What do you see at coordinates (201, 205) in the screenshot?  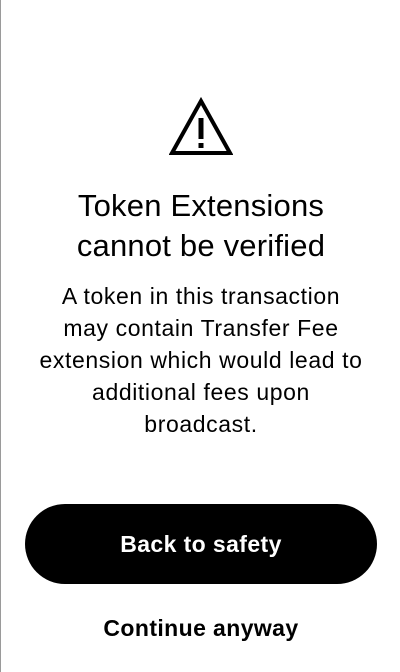 I see `warning-title-line-1: Token Extensions` at bounding box center [201, 205].